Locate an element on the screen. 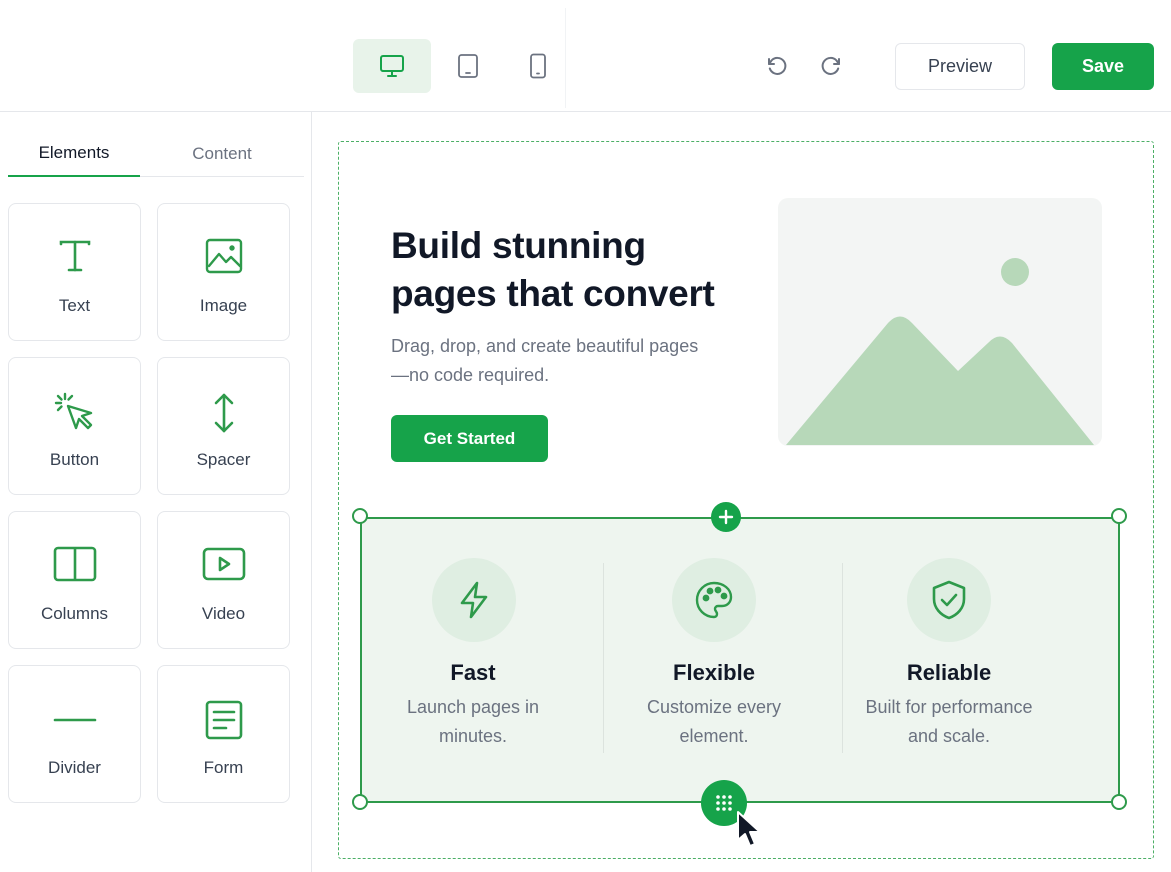 The height and width of the screenshot is (872, 1171). element-tile-button: Button is located at coordinates (74, 426).